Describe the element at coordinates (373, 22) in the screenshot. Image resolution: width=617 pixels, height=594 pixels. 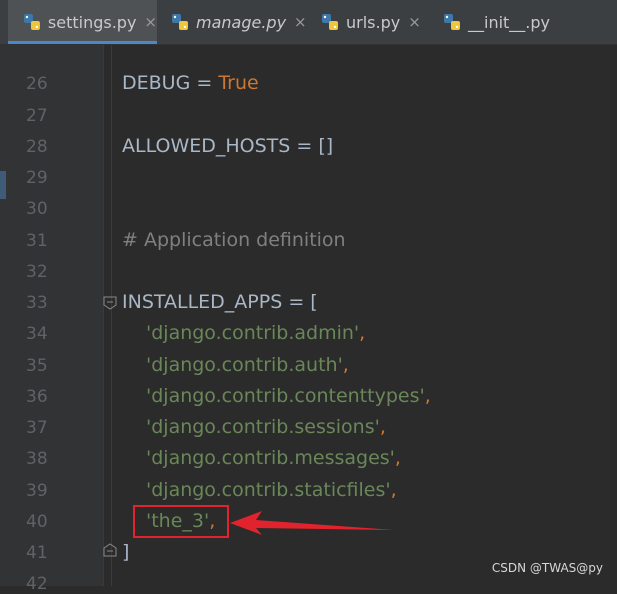
I see `tab-label: urls.py` at that location.